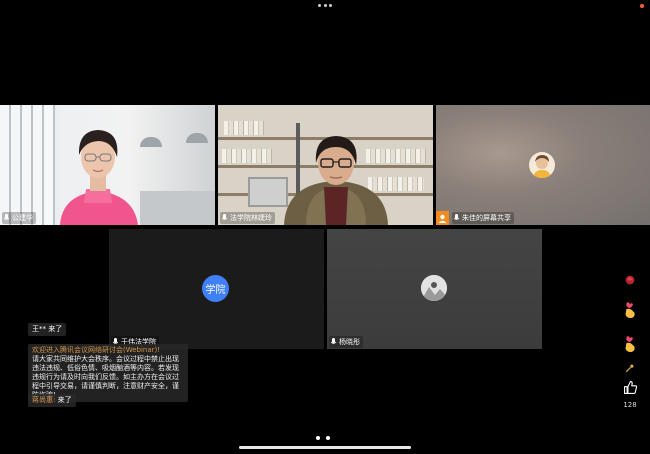  Describe the element at coordinates (349, 342) in the screenshot. I see `participant-name: 杨晓彤` at that location.